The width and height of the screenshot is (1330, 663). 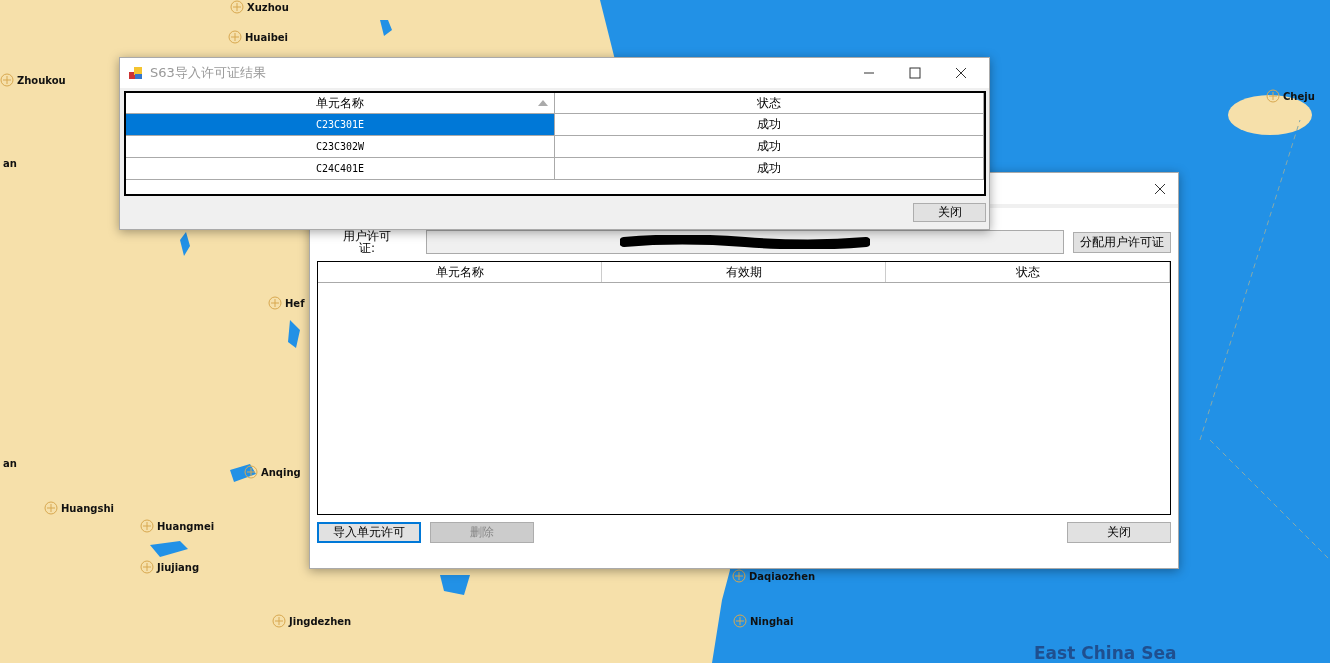 What do you see at coordinates (745, 242) in the screenshot?
I see `license-field` at bounding box center [745, 242].